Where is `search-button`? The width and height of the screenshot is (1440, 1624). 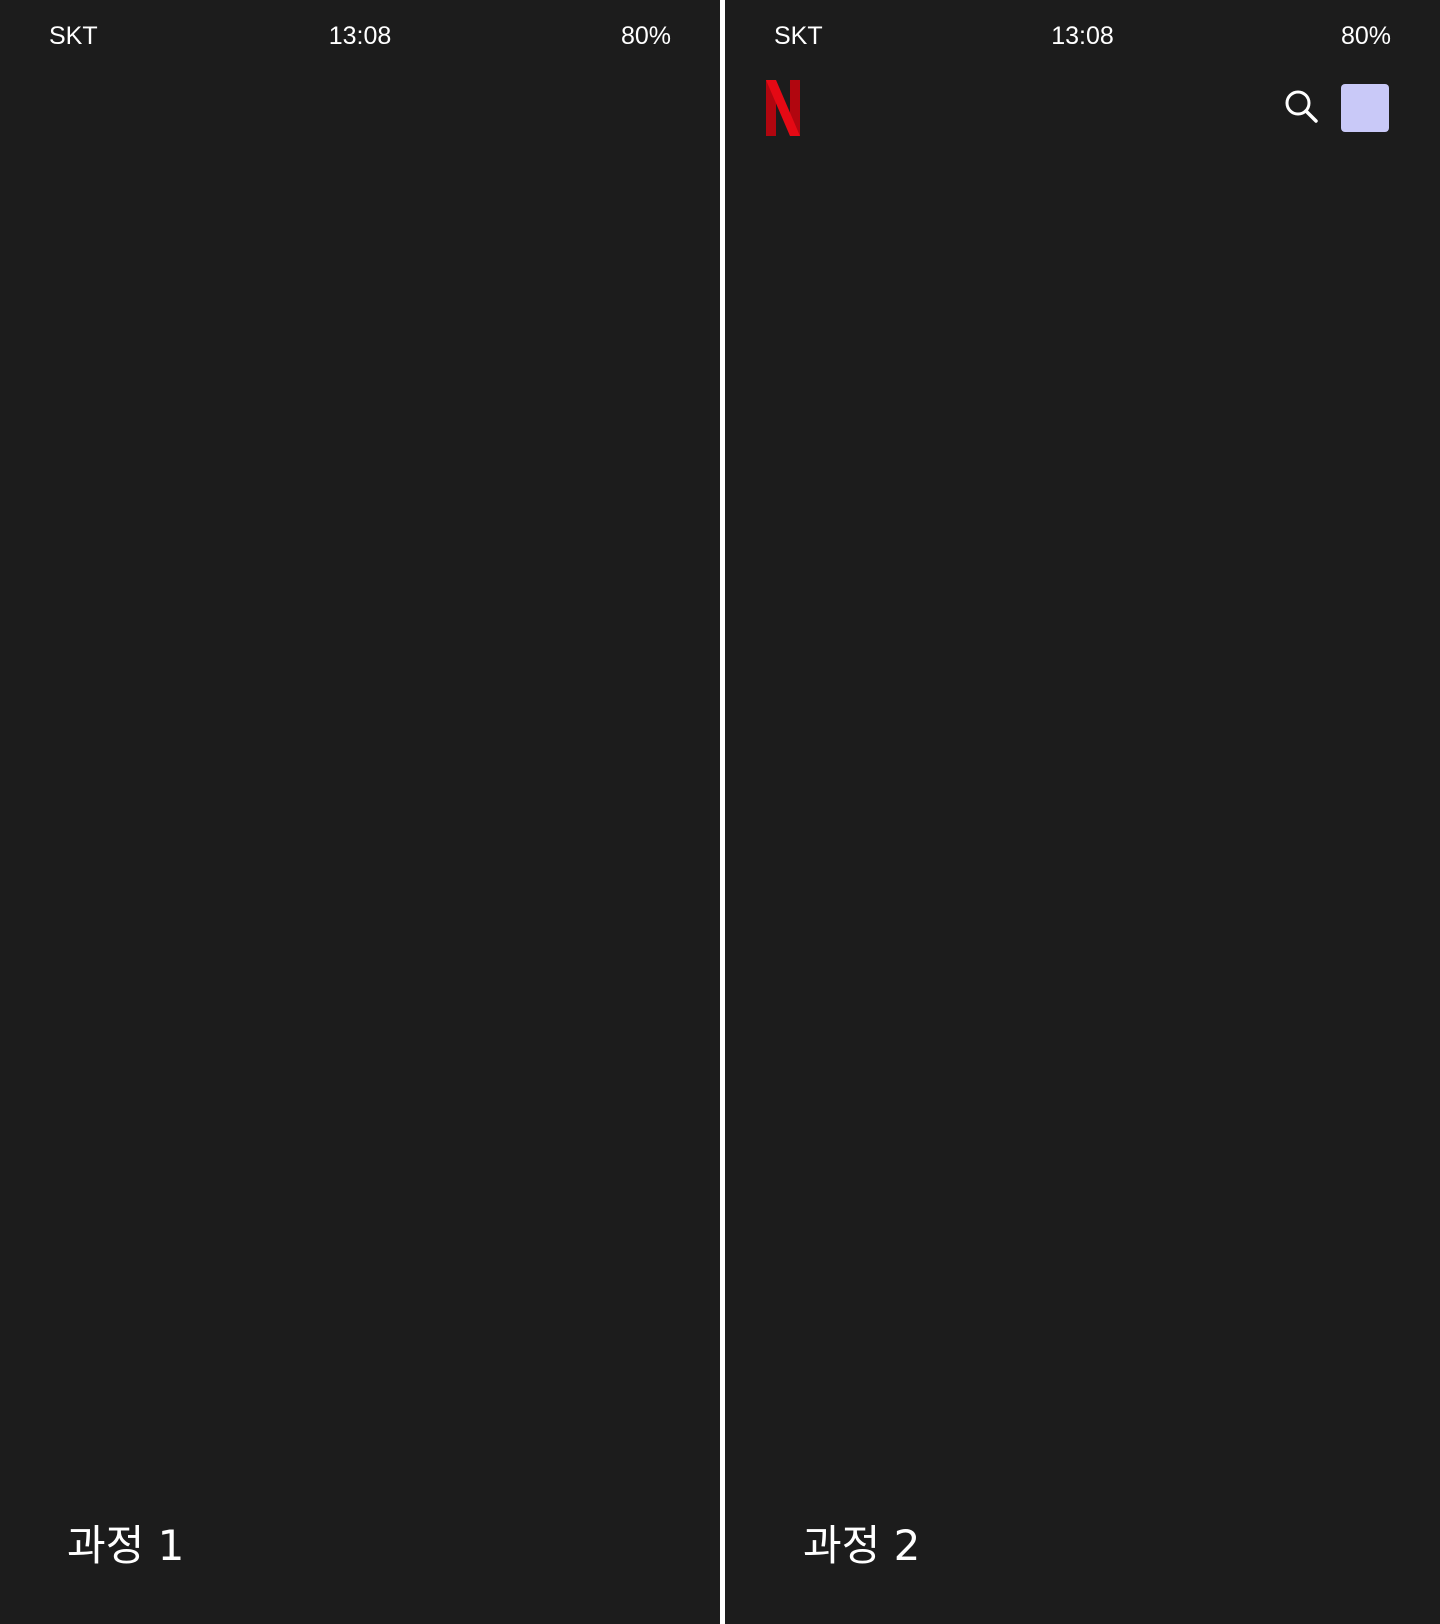
search-button is located at coordinates (1302, 107).